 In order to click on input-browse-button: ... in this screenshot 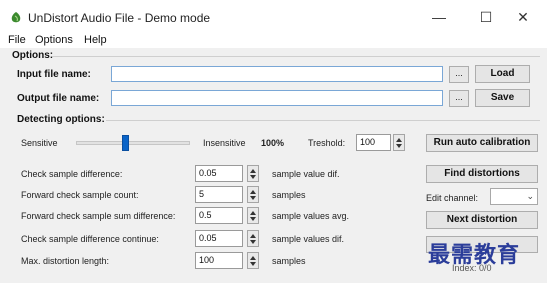, I will do `click(459, 74)`.